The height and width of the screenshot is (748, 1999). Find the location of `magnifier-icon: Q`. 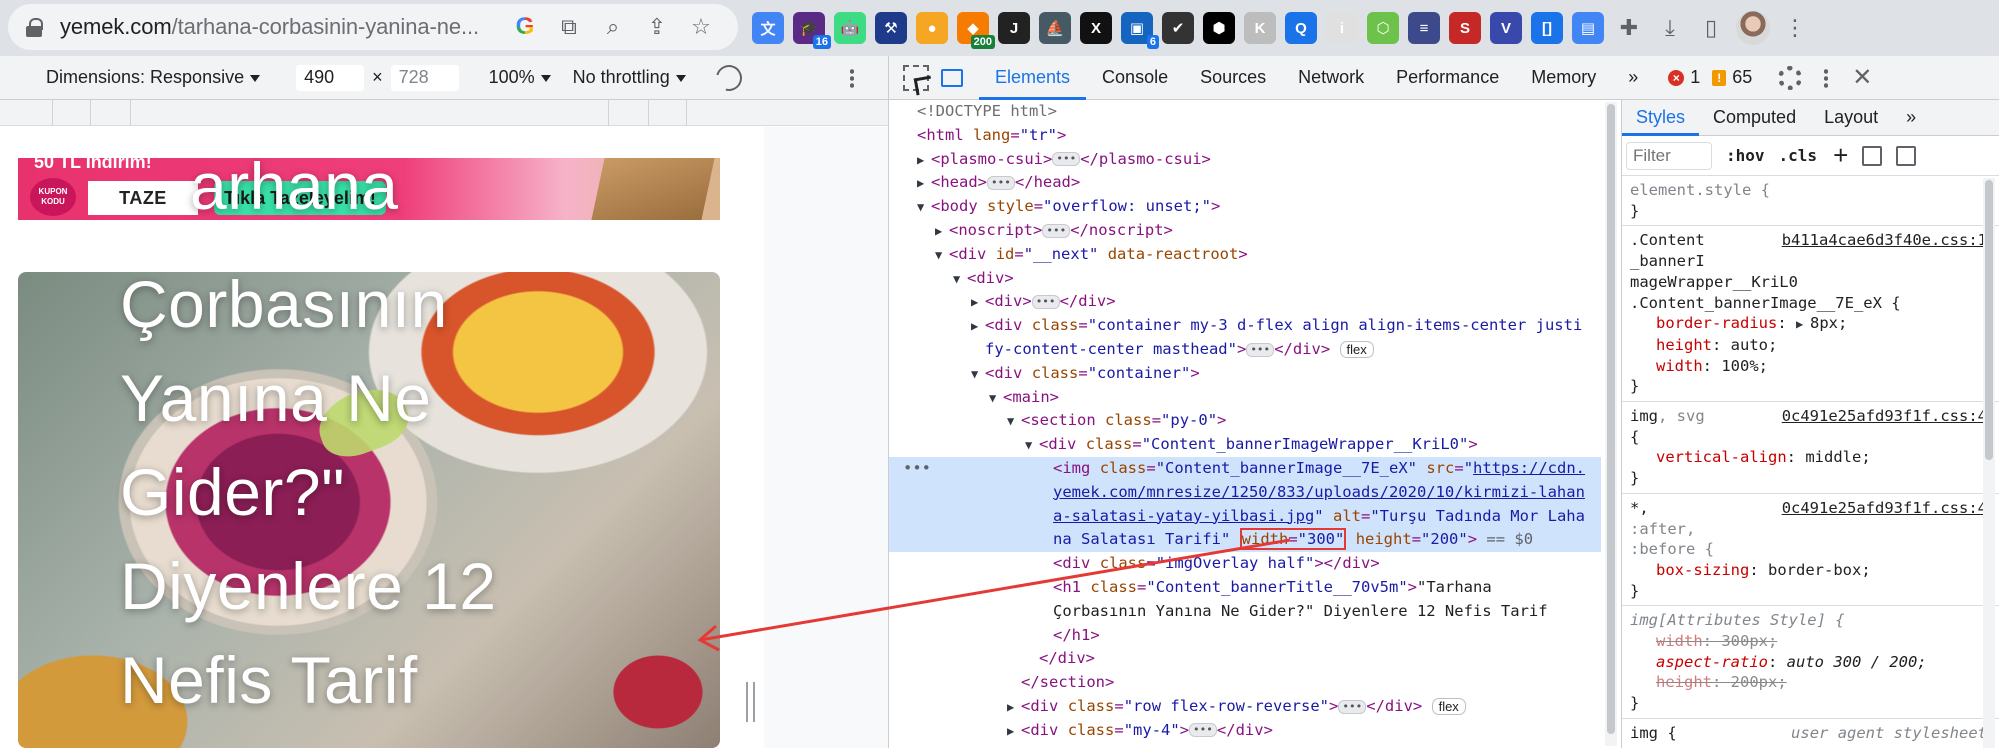

magnifier-icon: Q is located at coordinates (1301, 28).